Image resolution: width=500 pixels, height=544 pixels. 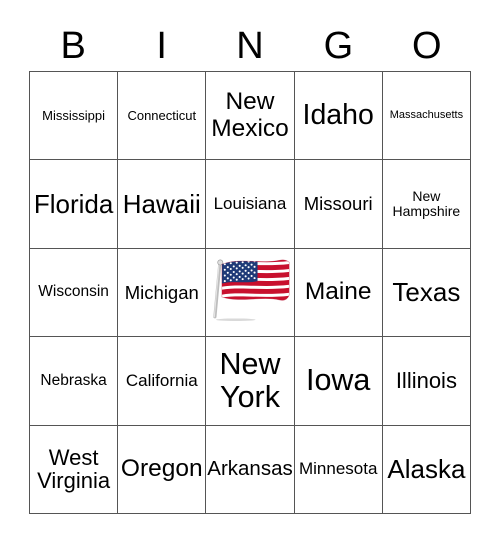 I want to click on bingo-cell-label: Mississippi, so click(x=74, y=115).